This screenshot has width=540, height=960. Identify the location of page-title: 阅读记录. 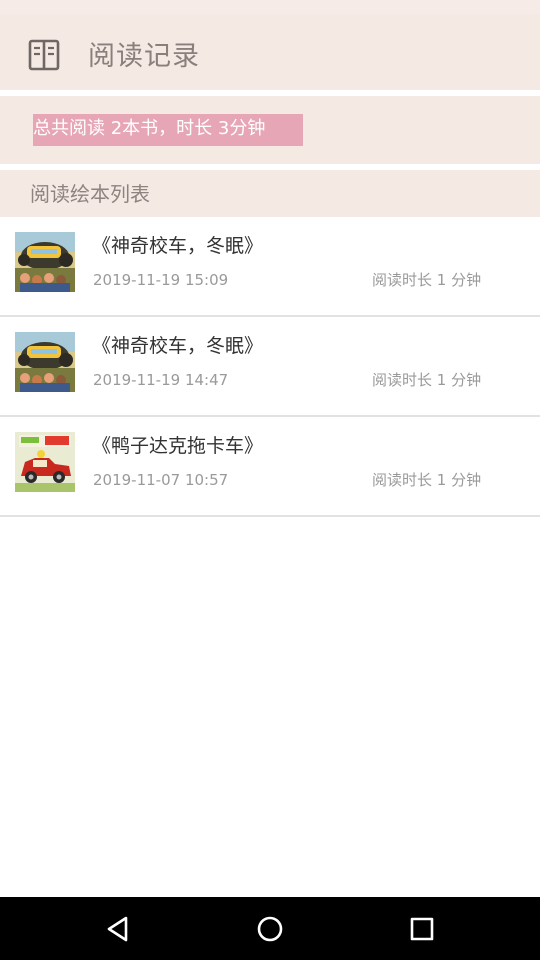
(144, 56).